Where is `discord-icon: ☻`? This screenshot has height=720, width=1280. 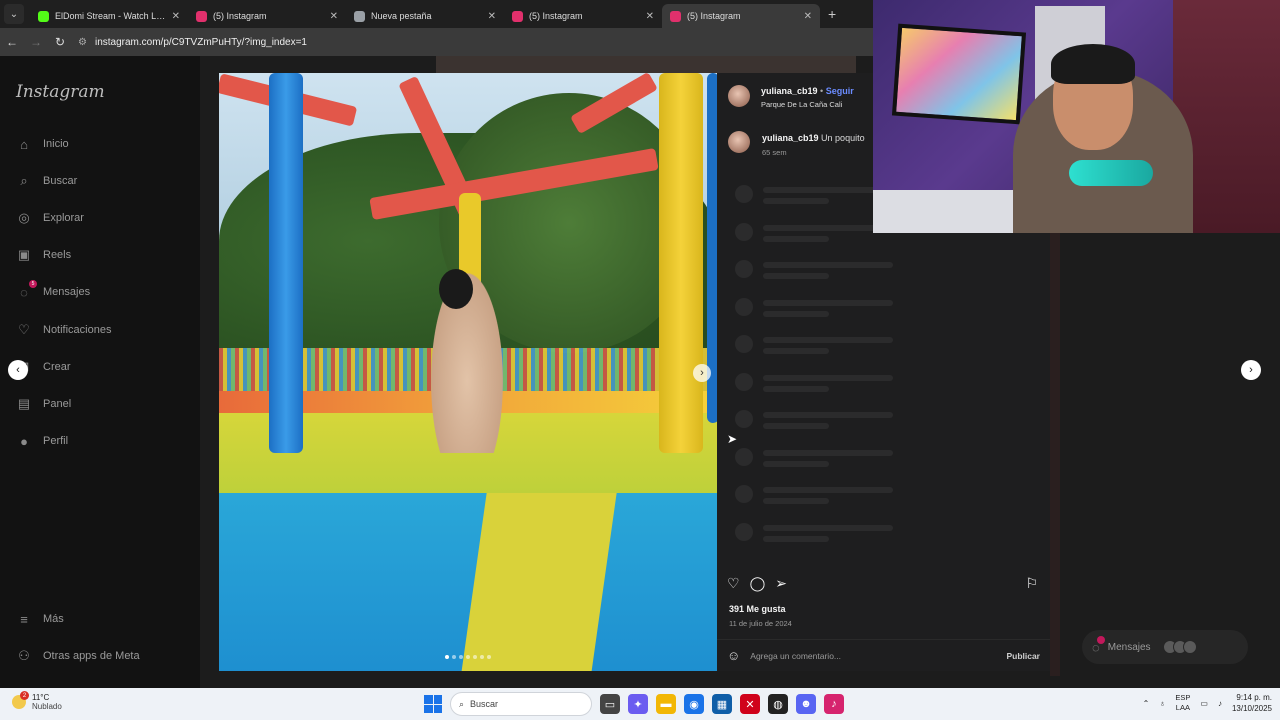
discord-icon: ☻ is located at coordinates (806, 704).